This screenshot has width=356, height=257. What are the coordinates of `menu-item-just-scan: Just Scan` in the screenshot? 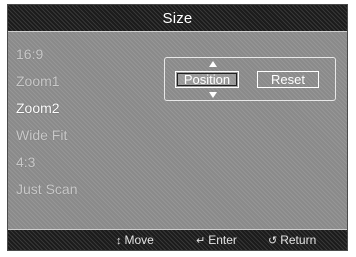 It's located at (86, 189).